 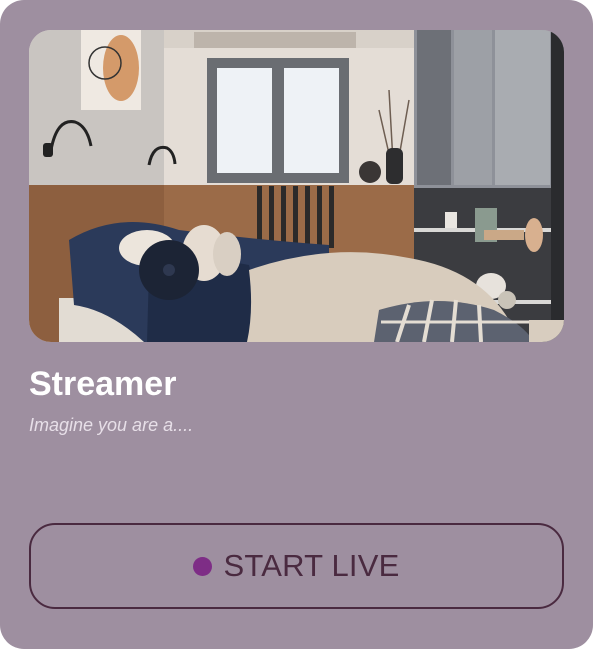 What do you see at coordinates (203, 566) in the screenshot?
I see `live-indicator-icon` at bounding box center [203, 566].